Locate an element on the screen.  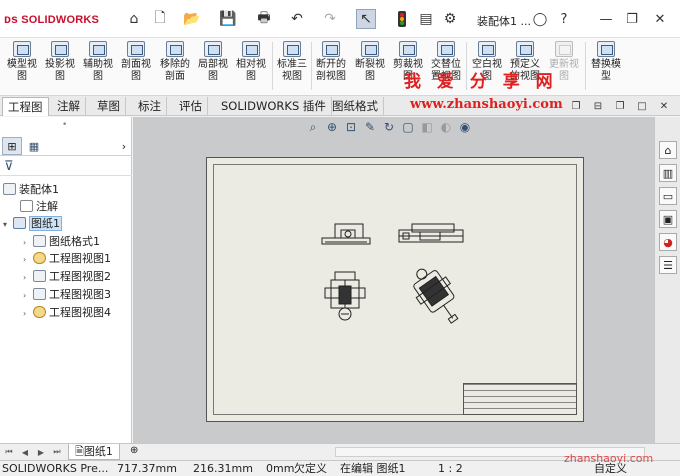
pan-icon: ✎ is located at coordinates (370, 127).